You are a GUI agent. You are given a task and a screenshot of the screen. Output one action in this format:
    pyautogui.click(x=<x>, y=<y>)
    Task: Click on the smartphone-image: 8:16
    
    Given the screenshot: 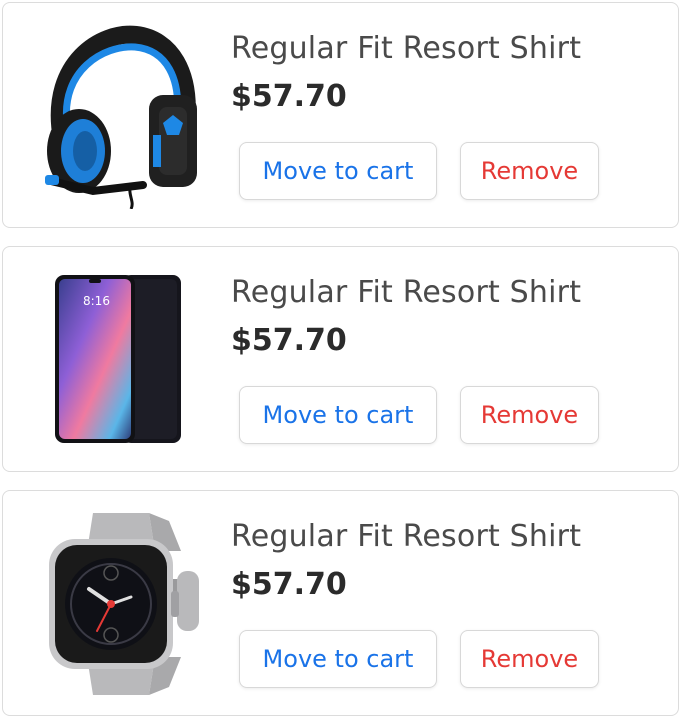 What is the action you would take?
    pyautogui.click(x=121, y=360)
    